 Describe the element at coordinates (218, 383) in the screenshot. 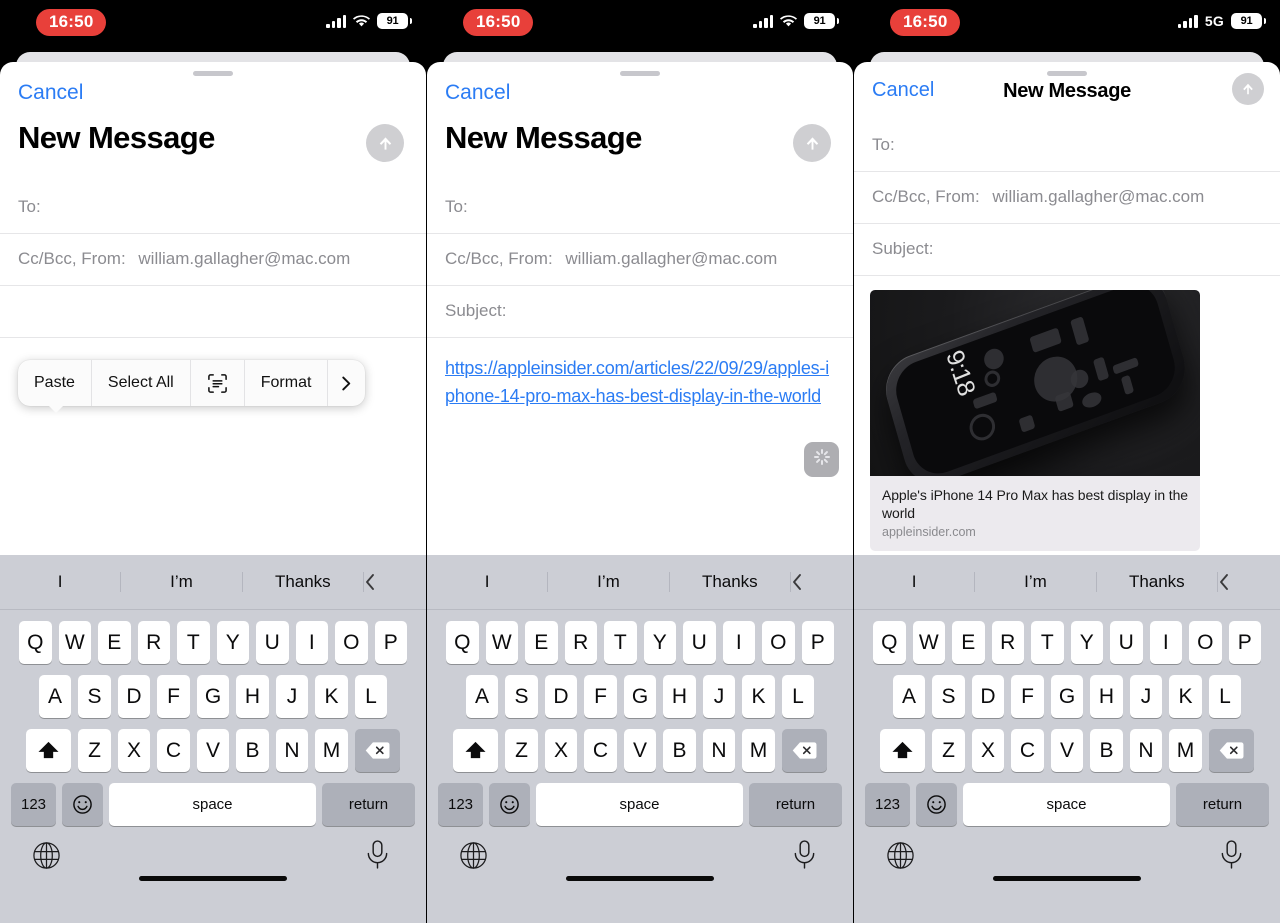

I see `menu-item-scan-text` at that location.